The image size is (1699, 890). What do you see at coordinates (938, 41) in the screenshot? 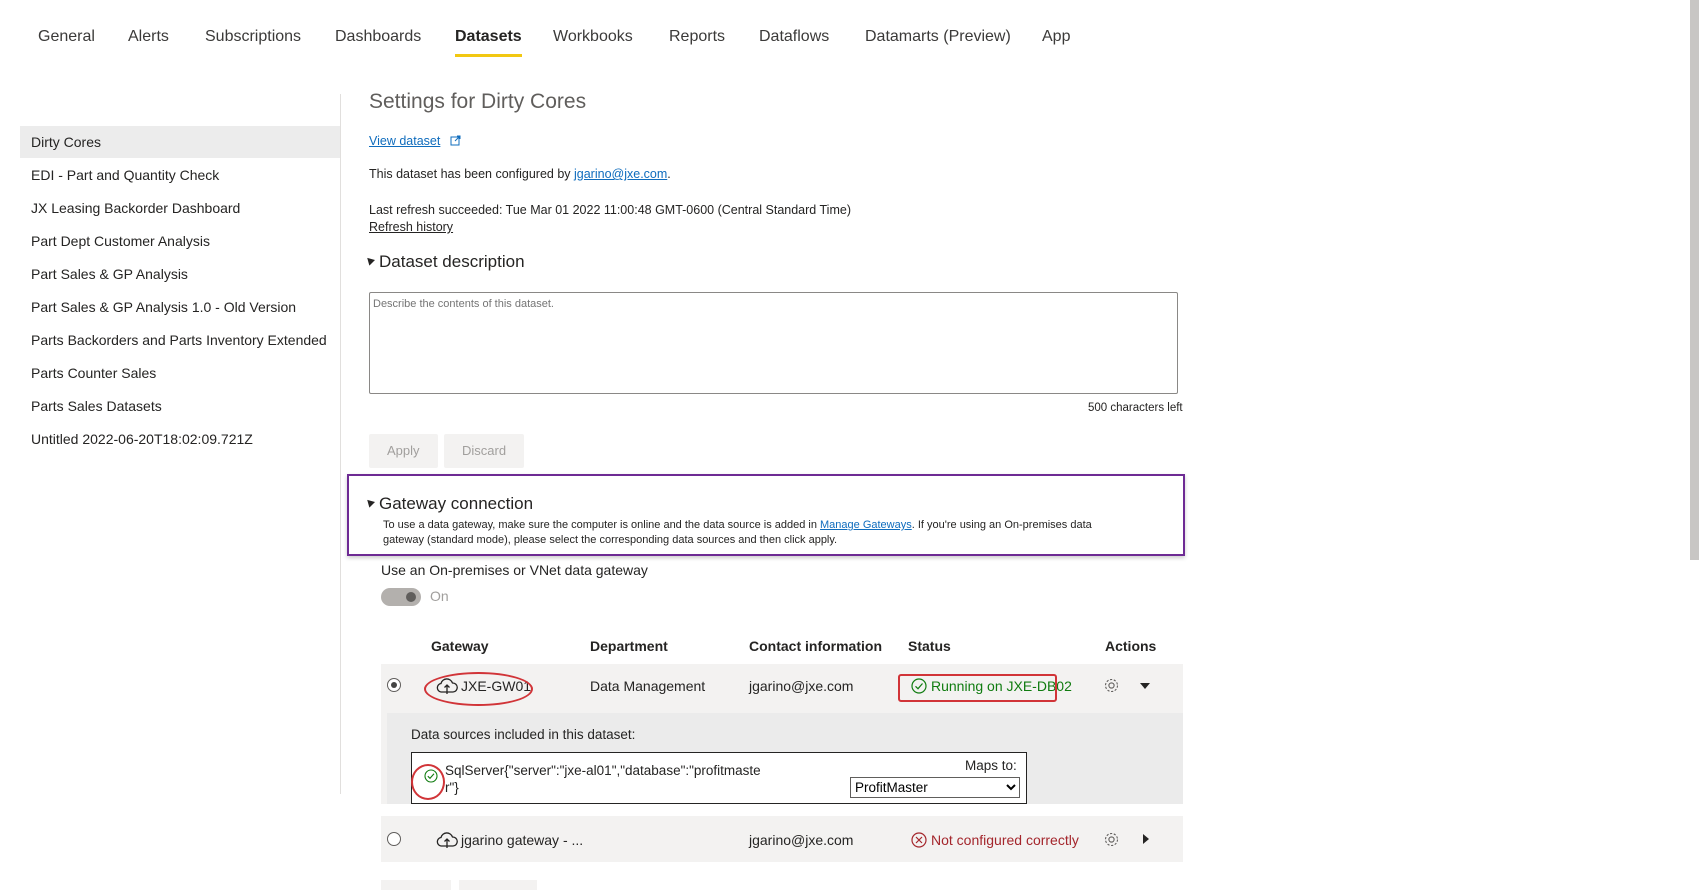
I see `tab-datamarts: Datamarts (Preview)` at bounding box center [938, 41].